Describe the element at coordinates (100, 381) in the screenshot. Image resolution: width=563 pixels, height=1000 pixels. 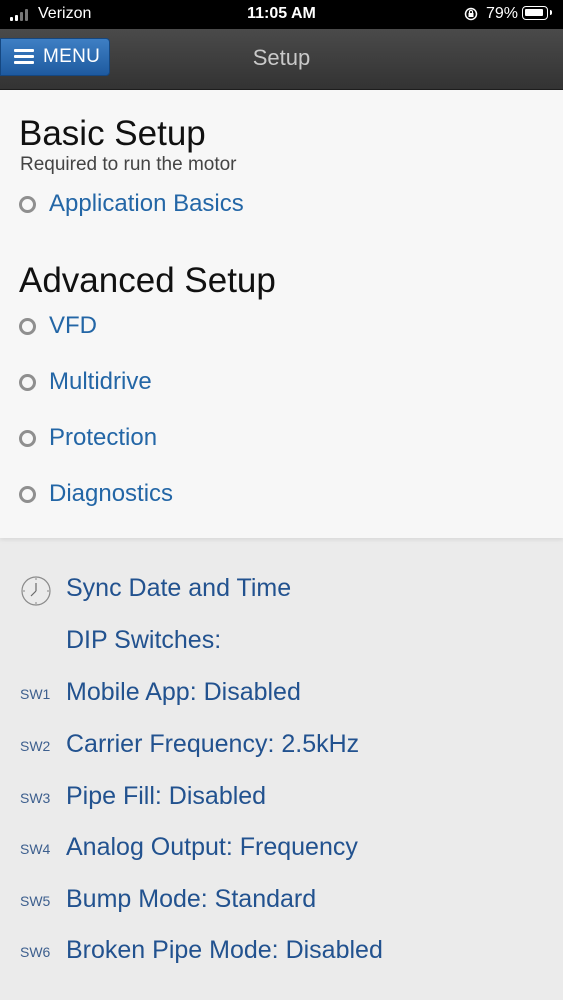
I see `option-label: Multidrive` at that location.